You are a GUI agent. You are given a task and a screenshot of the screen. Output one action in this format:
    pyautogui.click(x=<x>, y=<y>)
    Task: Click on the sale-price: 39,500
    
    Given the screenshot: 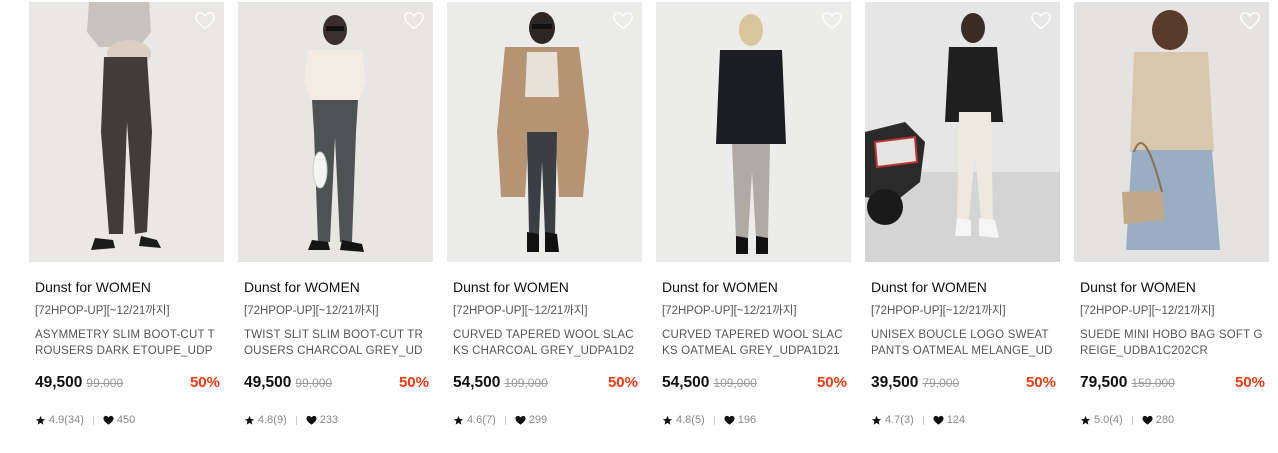 What is the action you would take?
    pyautogui.click(x=895, y=382)
    